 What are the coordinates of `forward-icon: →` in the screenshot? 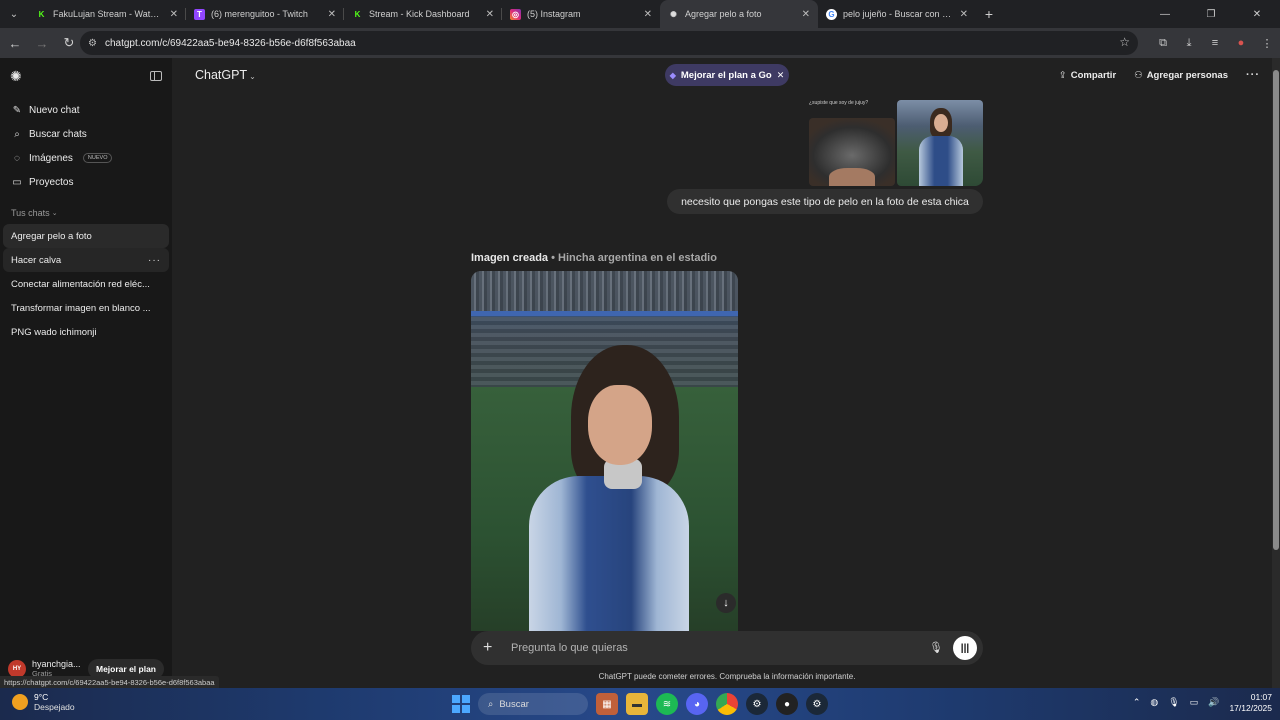 It's located at (42, 43).